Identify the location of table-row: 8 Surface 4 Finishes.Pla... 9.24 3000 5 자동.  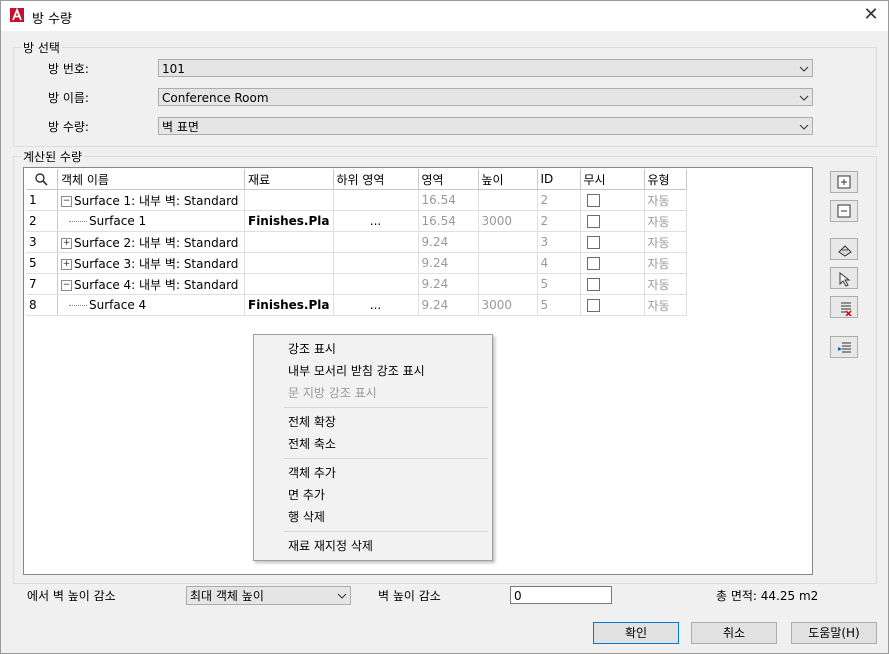
(356, 305).